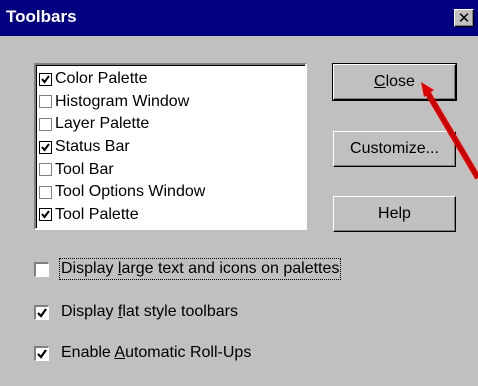 The height and width of the screenshot is (386, 478). I want to click on checkbox-tool-bar, so click(45, 170).